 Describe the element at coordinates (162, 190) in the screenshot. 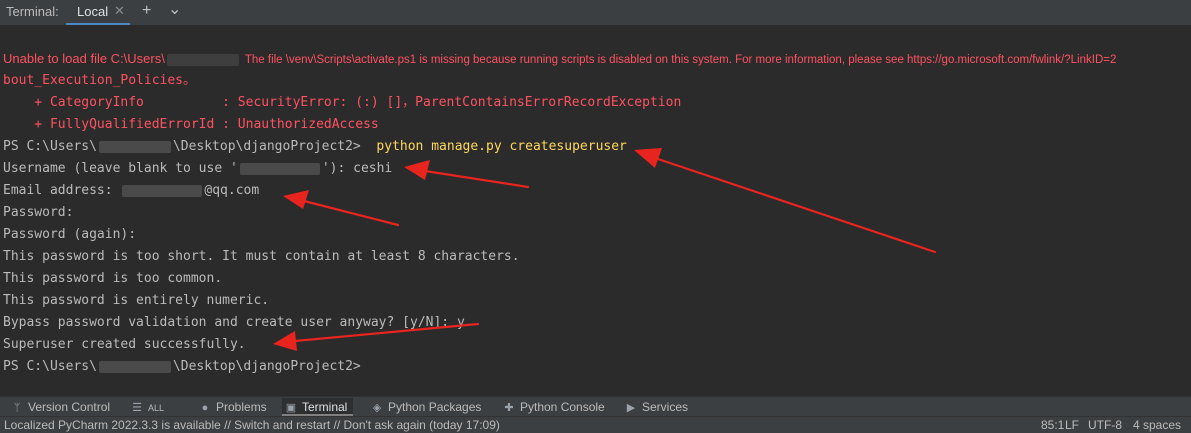

I see `redacted-email` at that location.